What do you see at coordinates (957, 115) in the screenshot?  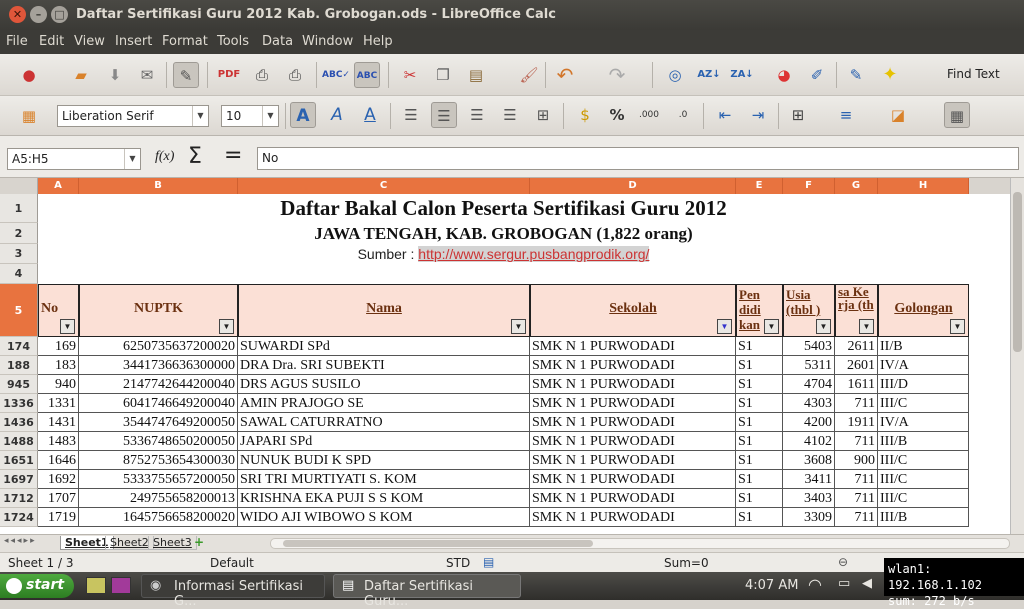 I see `toggle-grid-icon: ▦` at bounding box center [957, 115].